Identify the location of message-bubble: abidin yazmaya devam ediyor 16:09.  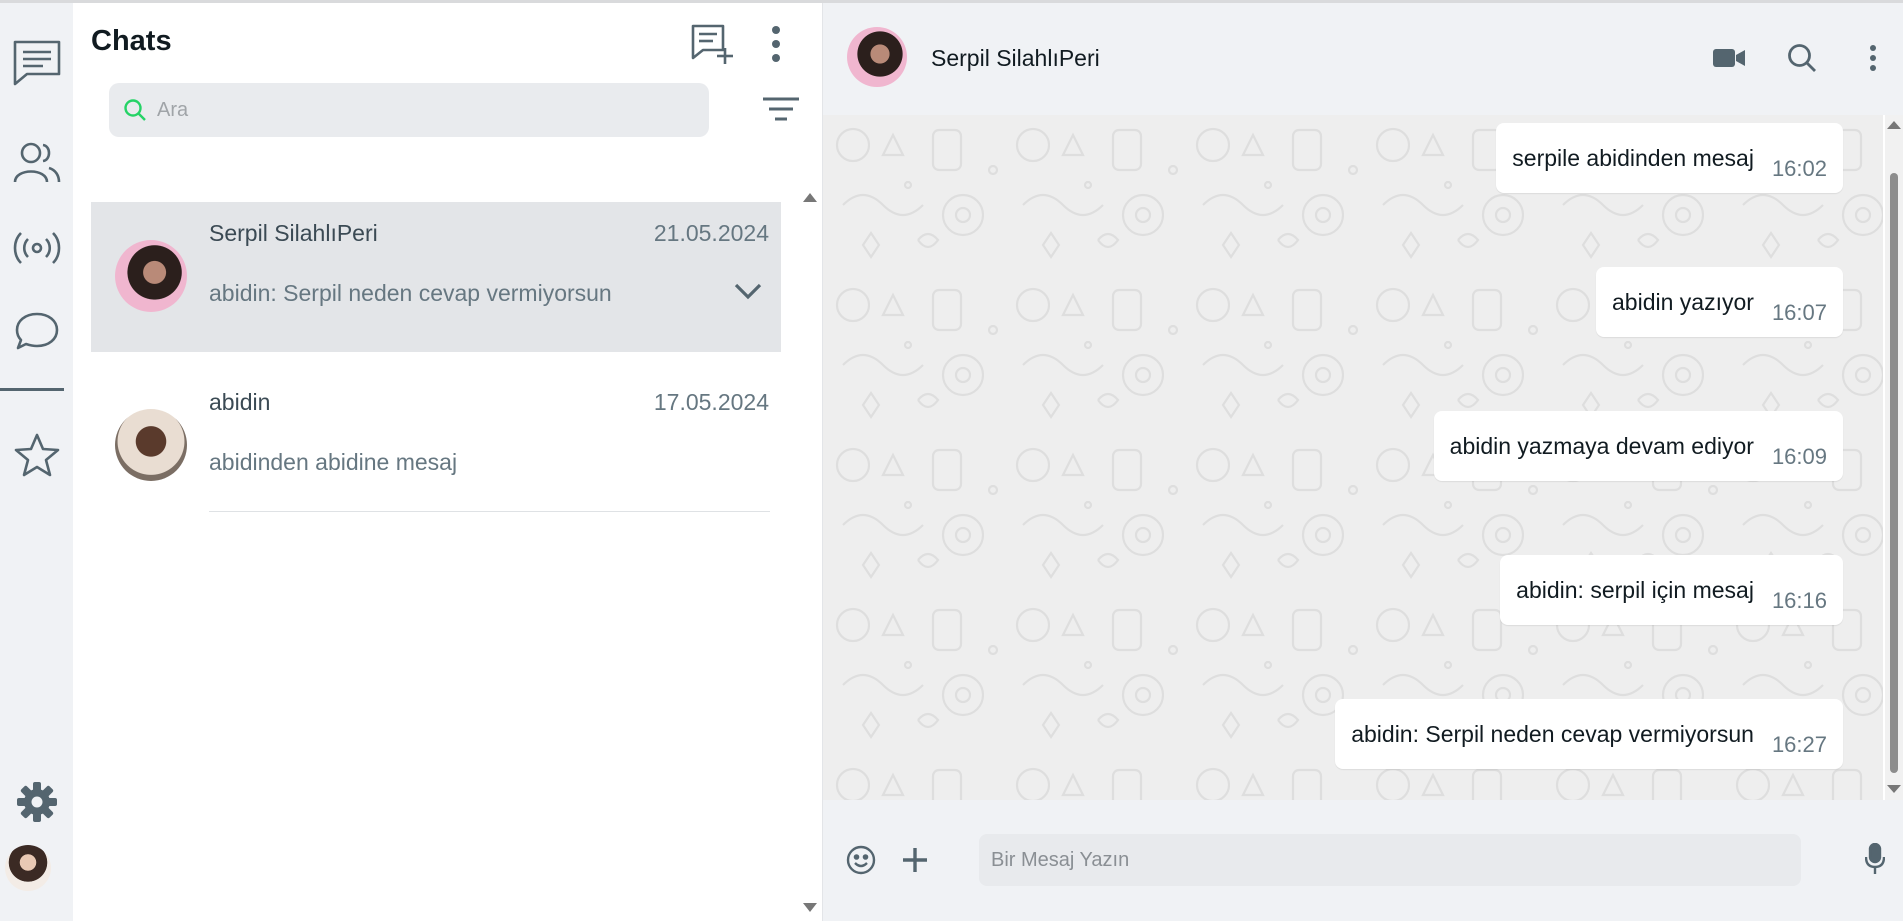
(1638, 446).